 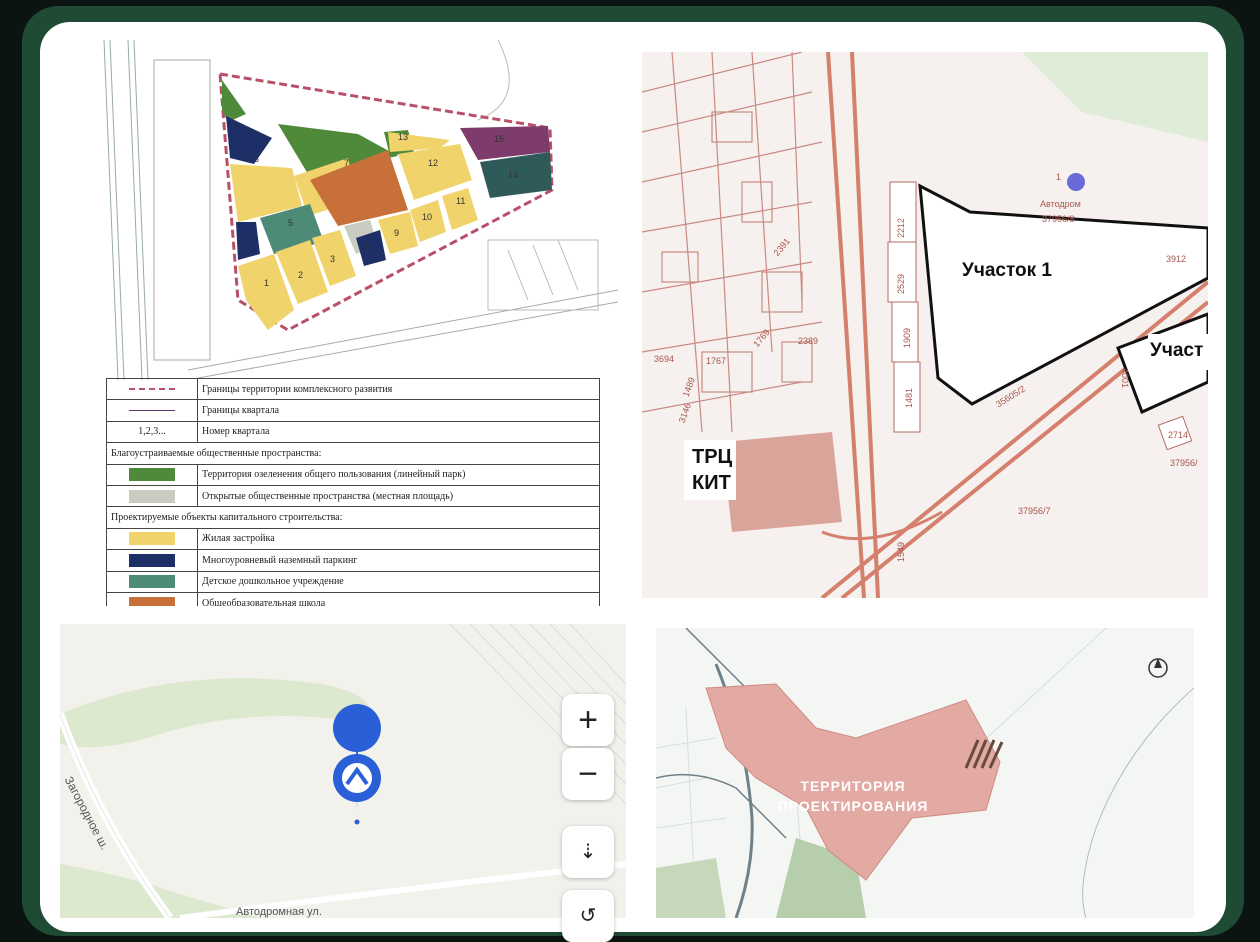 I want to click on block-label: 12, so click(x=433, y=163).